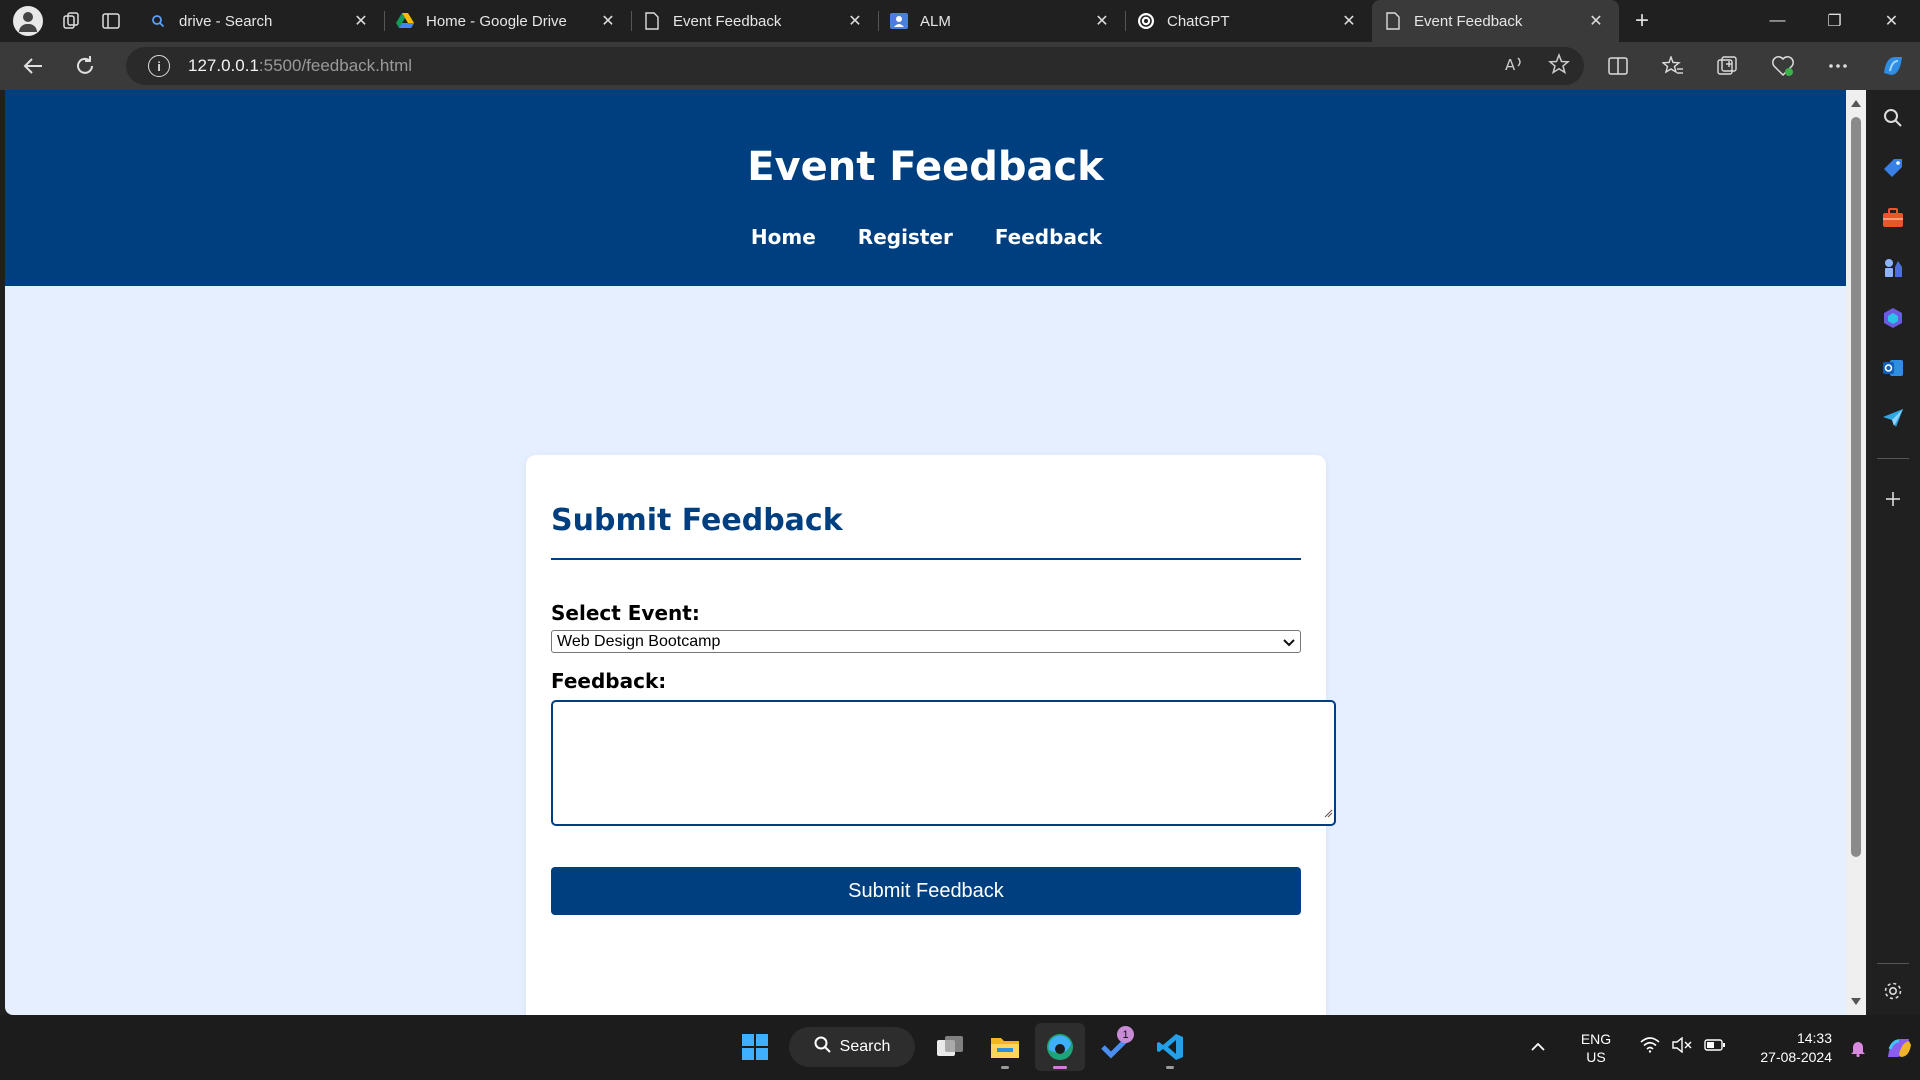 This screenshot has width=1920, height=1080. I want to click on outlook-icon, so click(1893, 368).